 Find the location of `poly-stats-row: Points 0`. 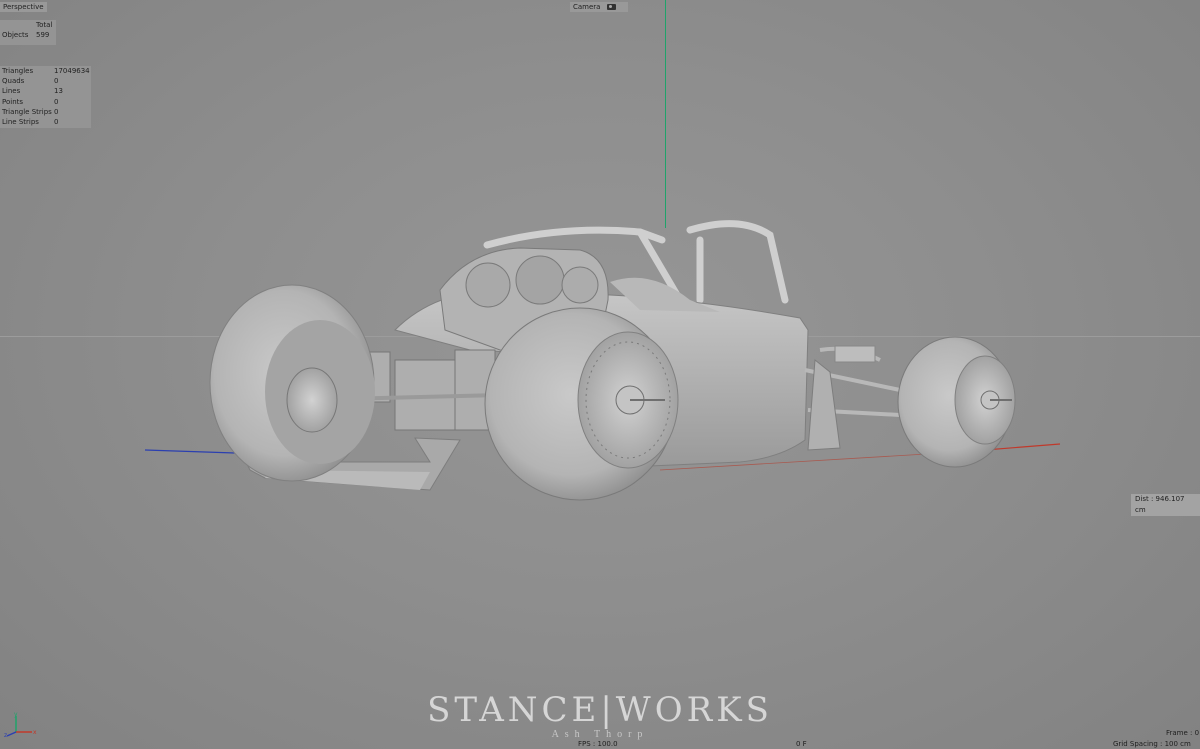

poly-stats-row: Points 0 is located at coordinates (45, 102).